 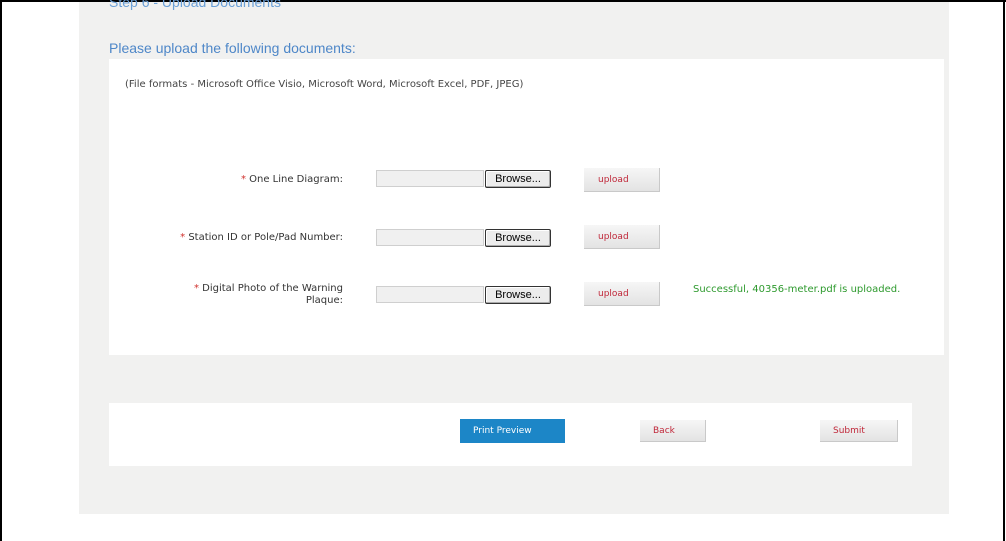 I want to click on print-preview-button: Print Preview, so click(x=512, y=431).